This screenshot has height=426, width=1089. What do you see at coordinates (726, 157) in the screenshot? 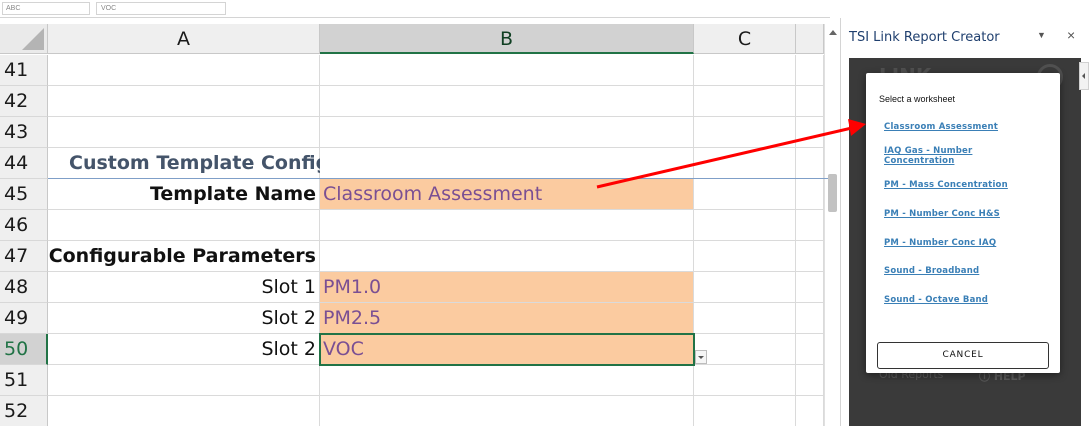
I see `arrow-shaft` at bounding box center [726, 157].